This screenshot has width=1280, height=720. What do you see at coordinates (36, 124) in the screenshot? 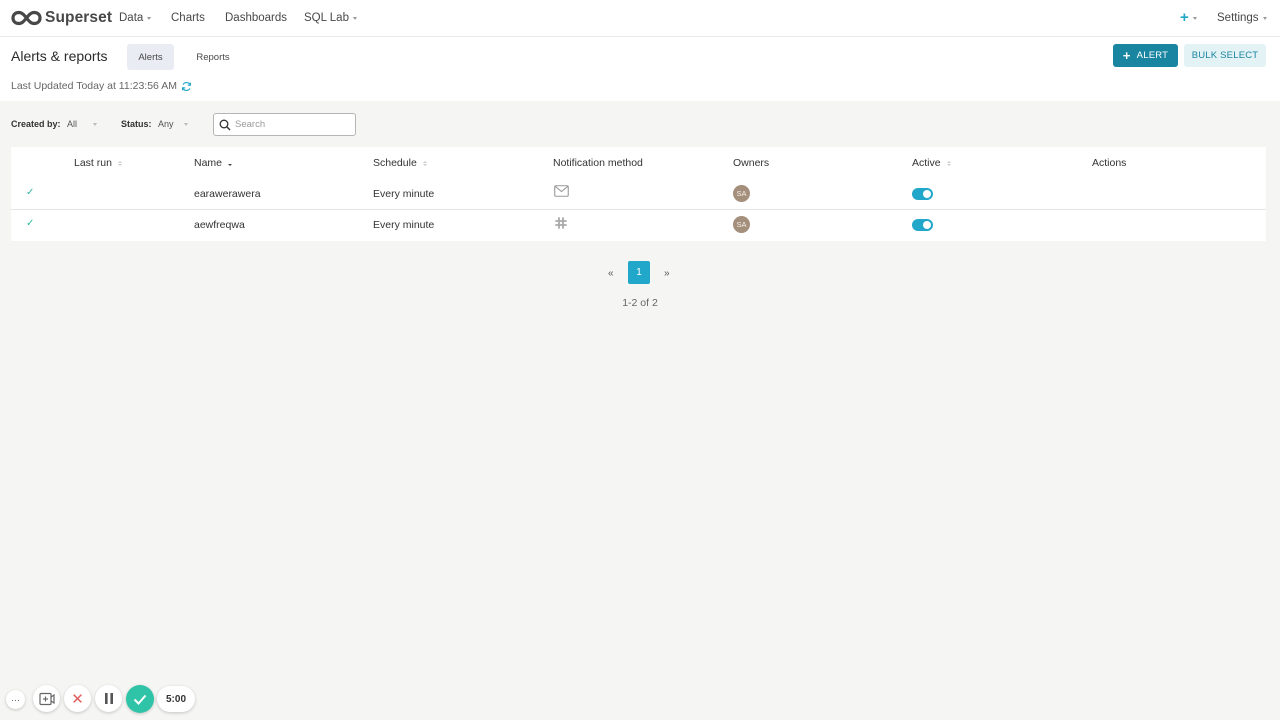
I see `created-by-label: Created by:` at bounding box center [36, 124].